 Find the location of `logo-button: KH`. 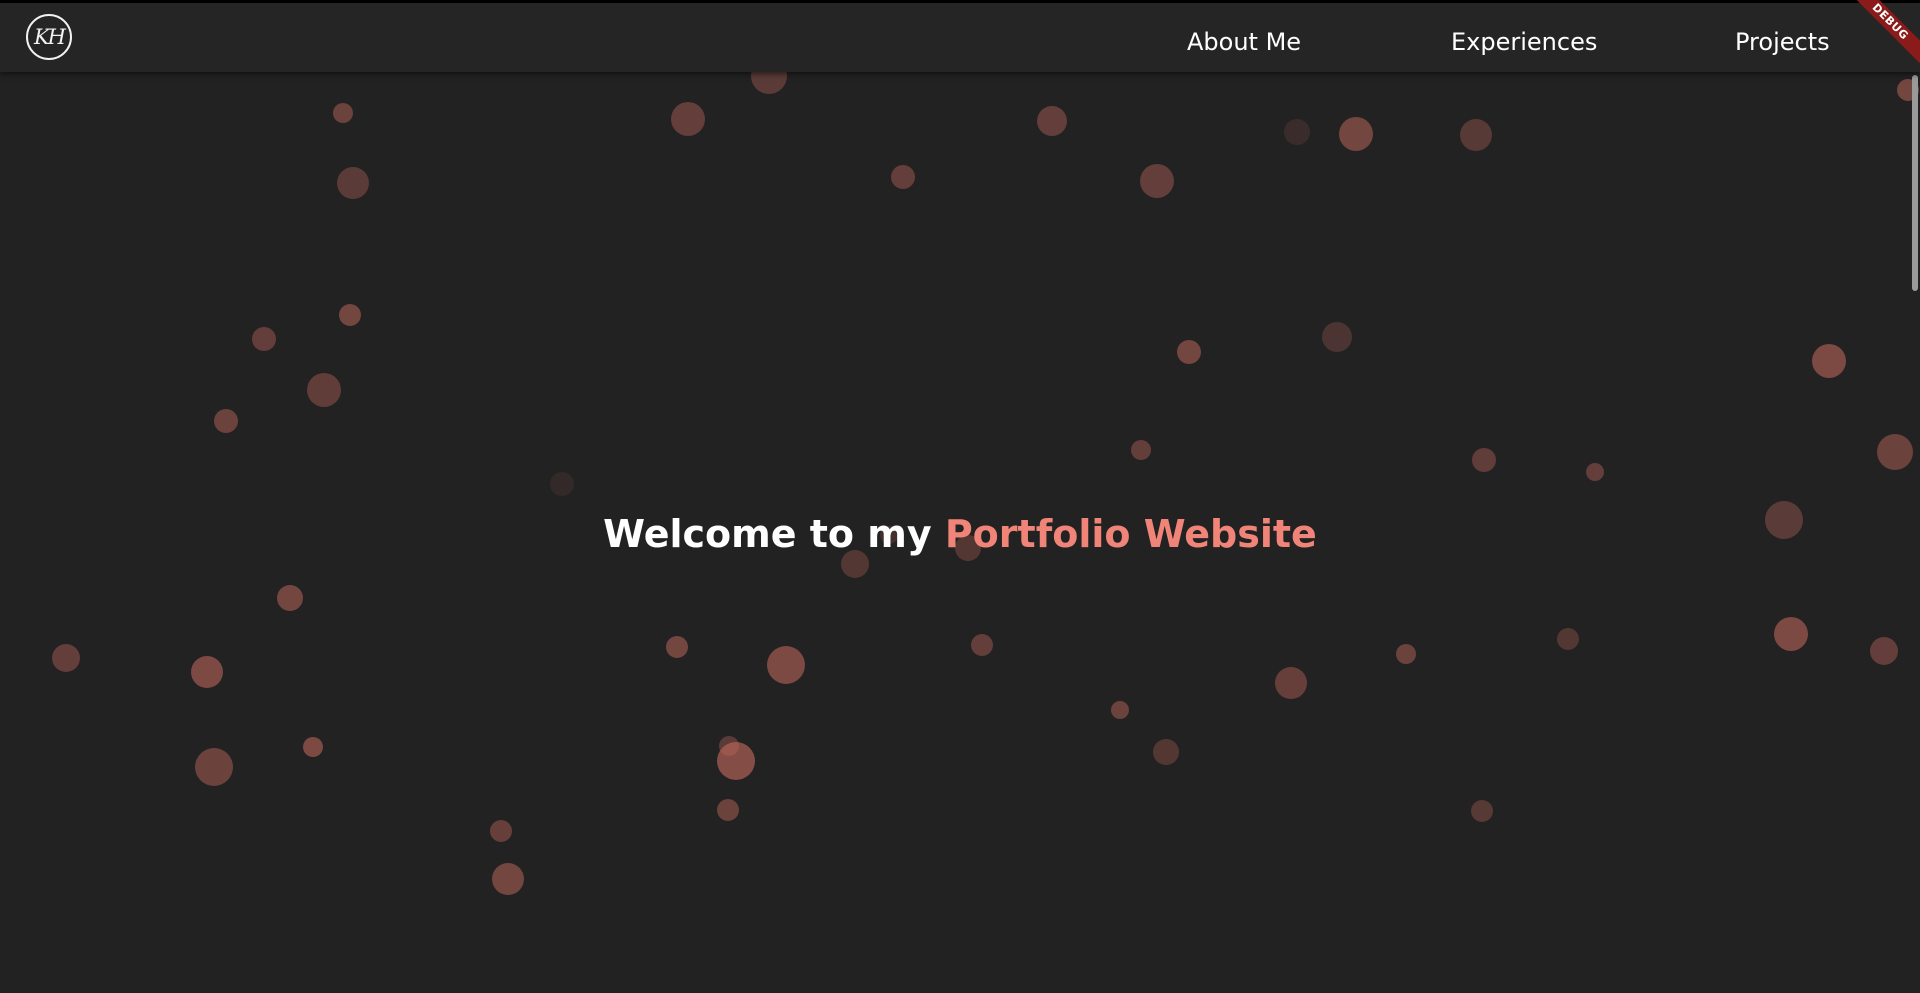

logo-button: KH is located at coordinates (49, 37).